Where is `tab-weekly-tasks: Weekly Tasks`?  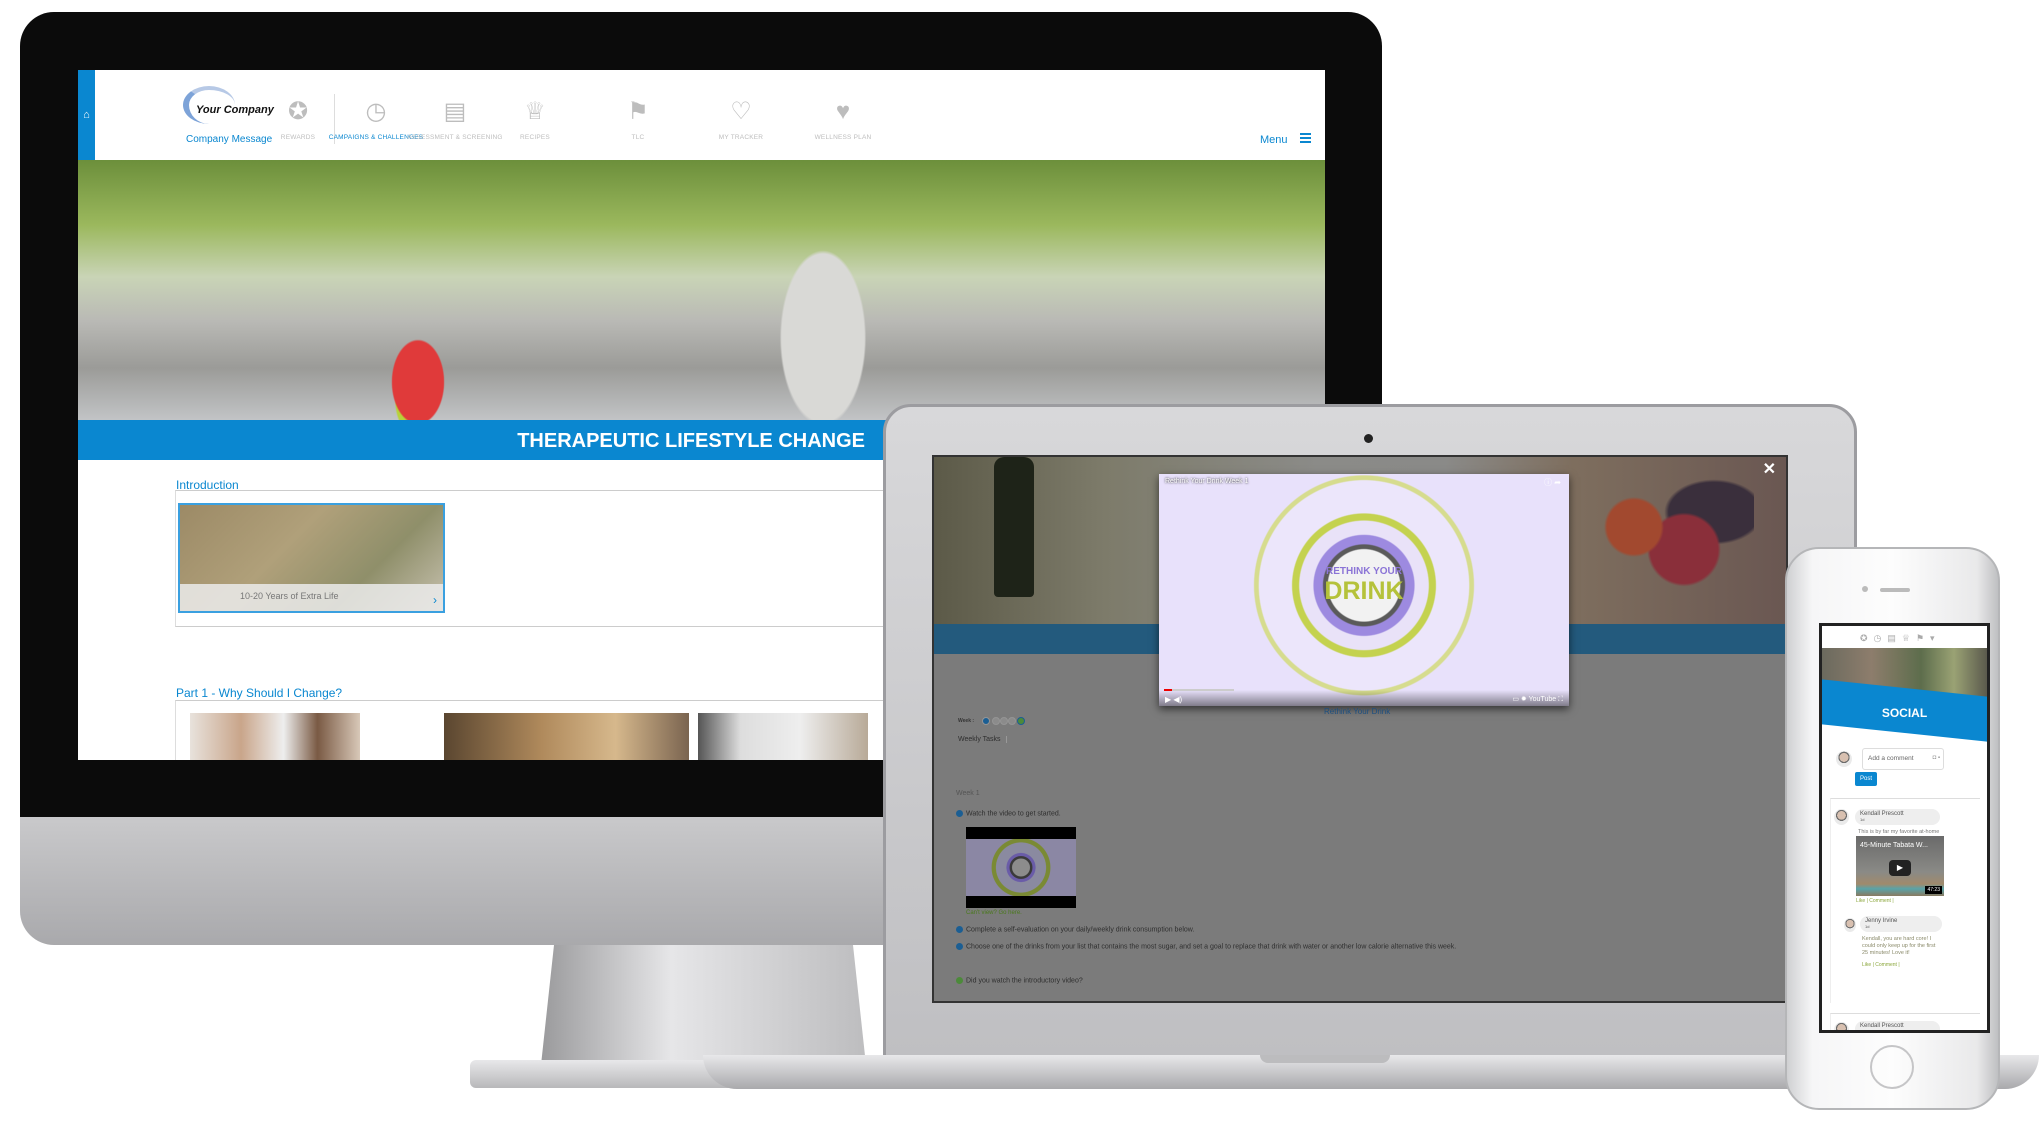
tab-weekly-tasks: Weekly Tasks is located at coordinates (982, 739).